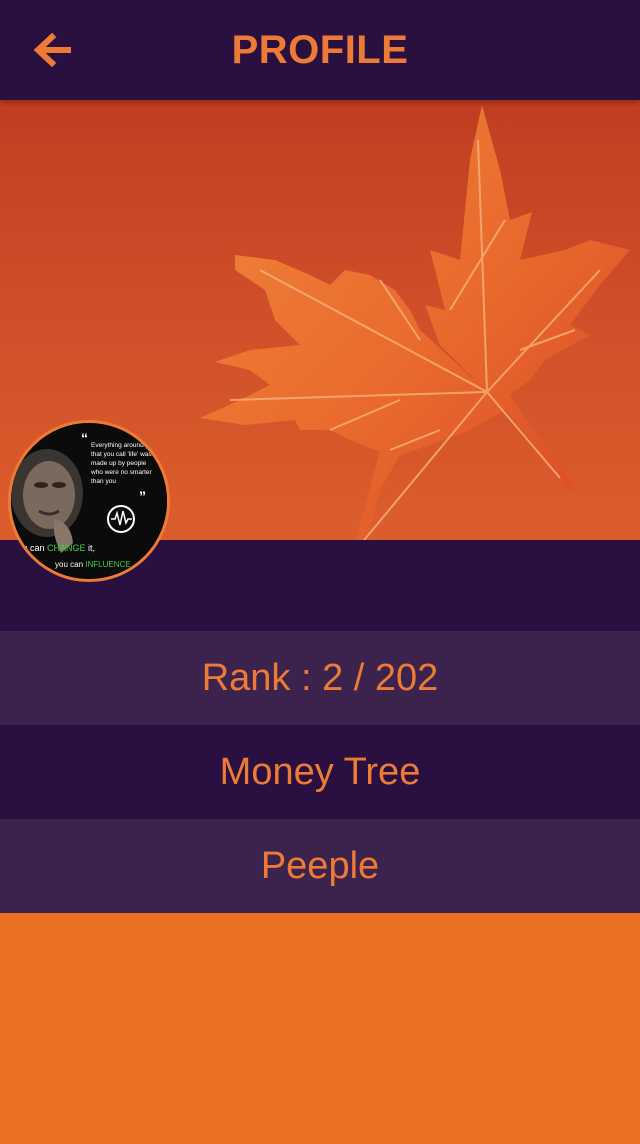 Image resolution: width=640 pixels, height=1144 pixels. What do you see at coordinates (107, 564) in the screenshot?
I see `avatar-line-2-highlight: INFLUENCE` at bounding box center [107, 564].